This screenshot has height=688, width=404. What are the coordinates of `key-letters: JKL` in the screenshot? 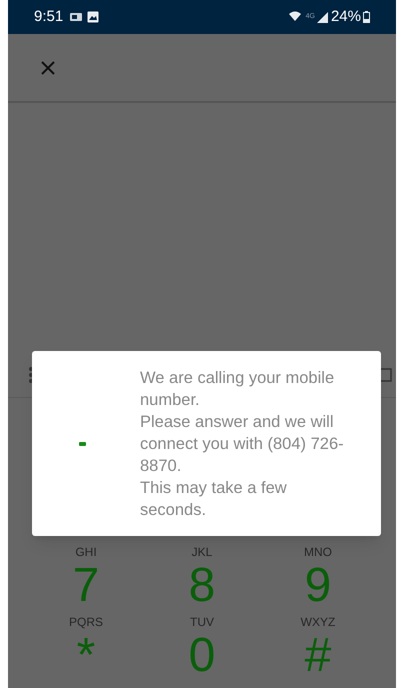 It's located at (202, 552).